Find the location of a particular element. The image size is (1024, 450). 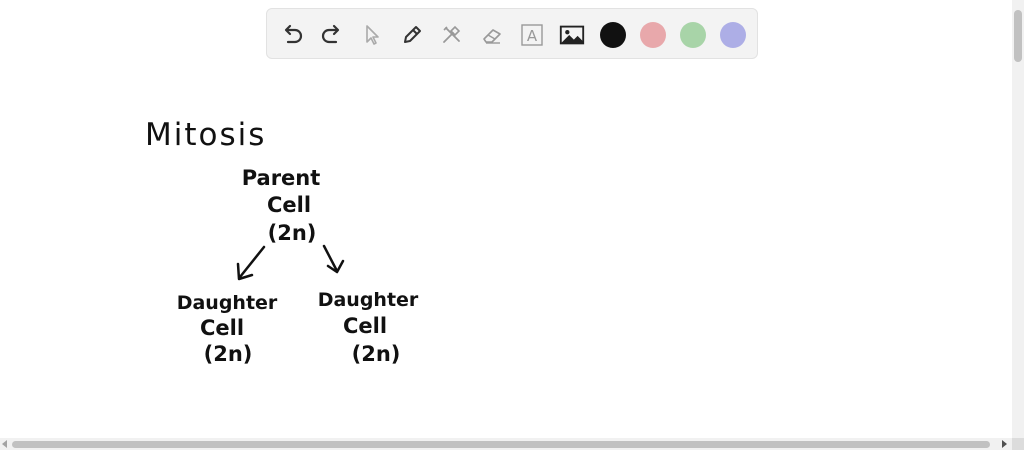

horizontal-scroll-thumb is located at coordinates (501, 444).